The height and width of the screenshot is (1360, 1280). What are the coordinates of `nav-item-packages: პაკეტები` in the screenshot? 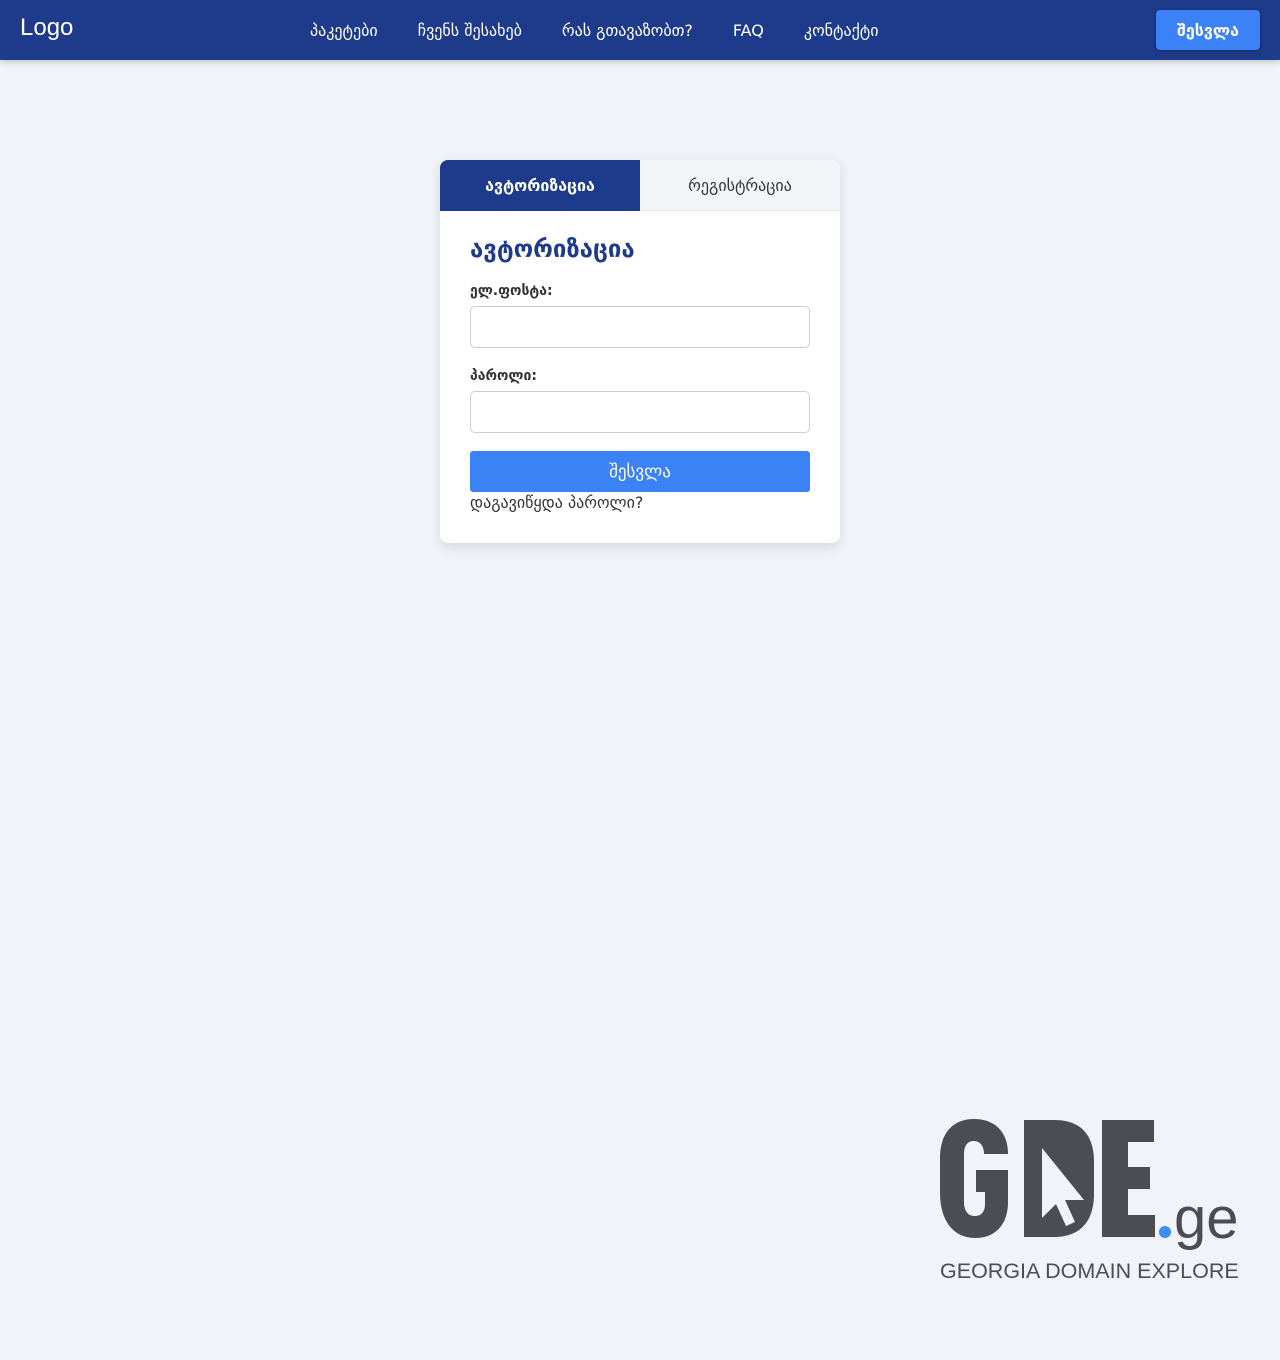 It's located at (344, 30).